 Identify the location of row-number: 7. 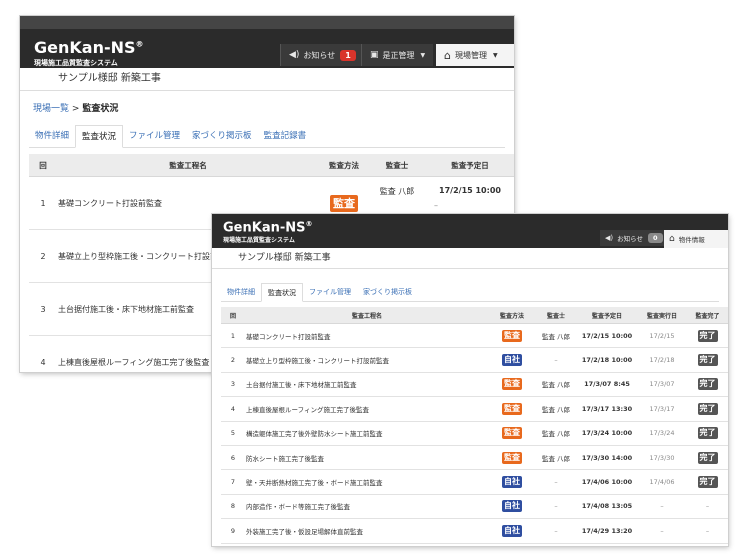
(233, 482).